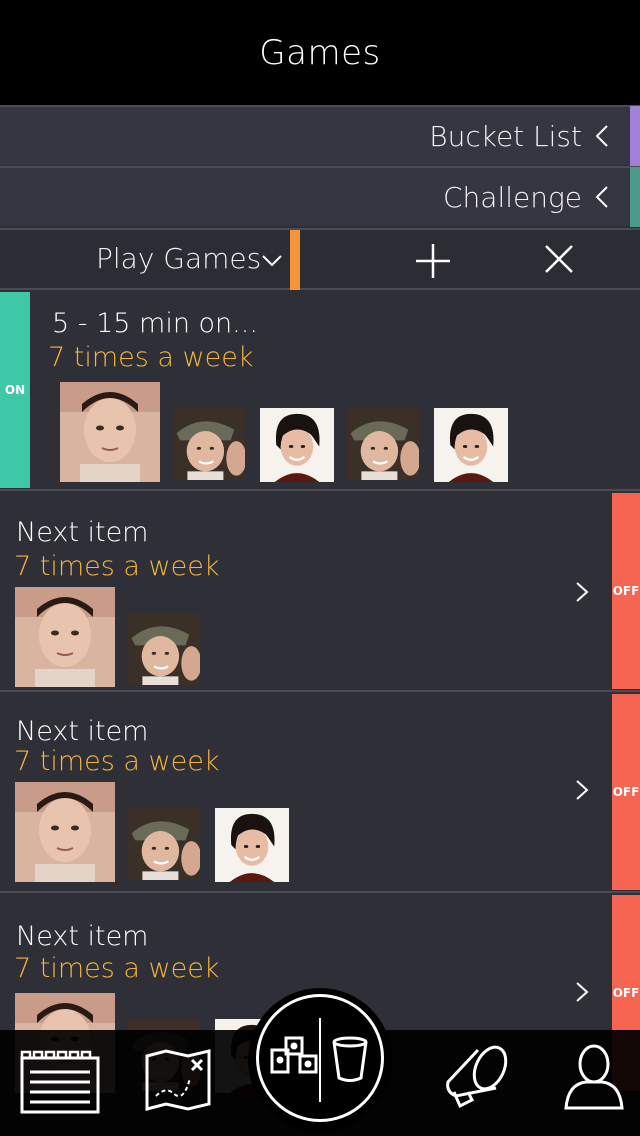 Image resolution: width=640 pixels, height=1136 pixels. I want to click on menu-item-challenge: Challenge, so click(320, 196).